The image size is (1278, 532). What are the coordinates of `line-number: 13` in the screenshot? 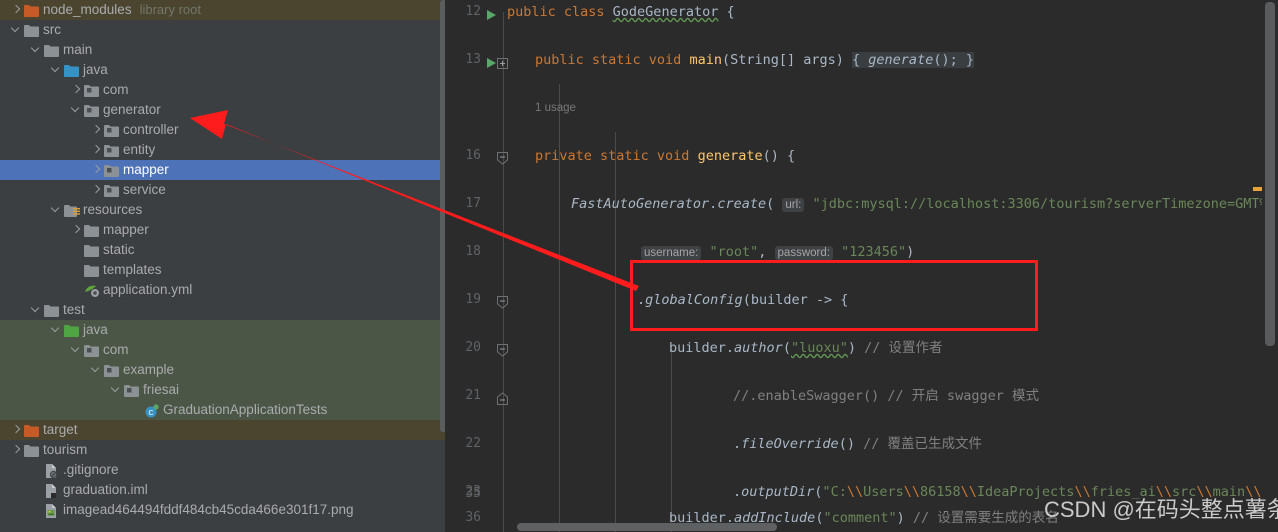 It's located at (473, 59).